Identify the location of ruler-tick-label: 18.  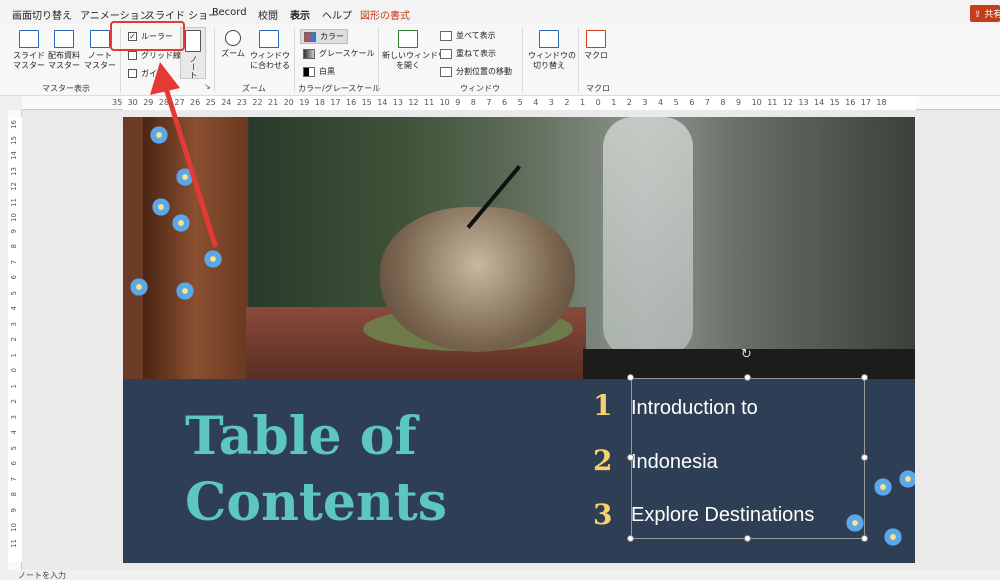
(881, 102).